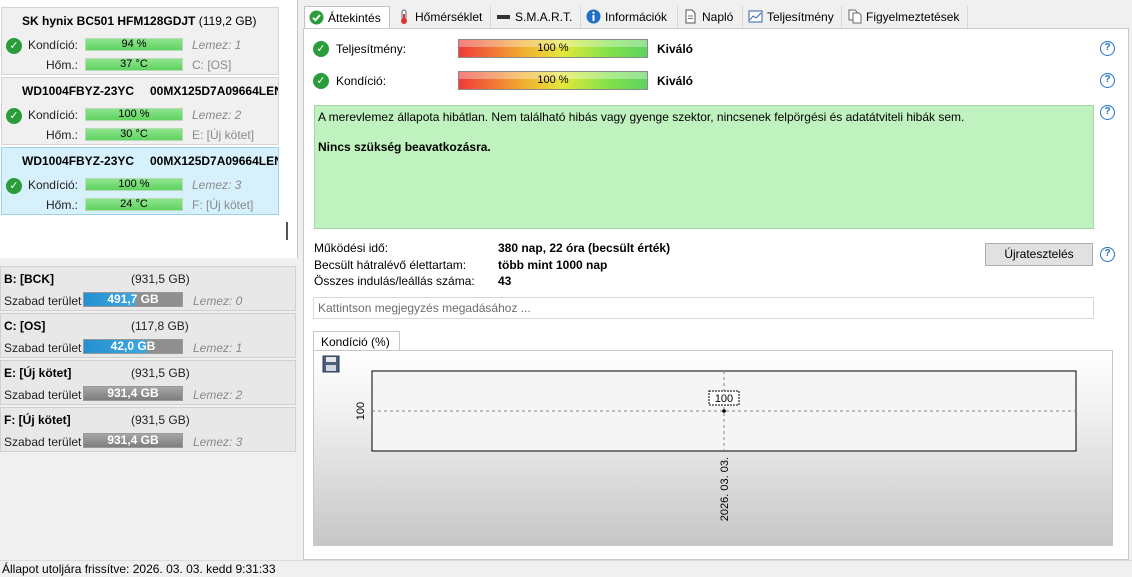 The width and height of the screenshot is (1132, 577). Describe the element at coordinates (553, 265) in the screenshot. I see `lifetime-value: több mint 1000 nap` at that location.